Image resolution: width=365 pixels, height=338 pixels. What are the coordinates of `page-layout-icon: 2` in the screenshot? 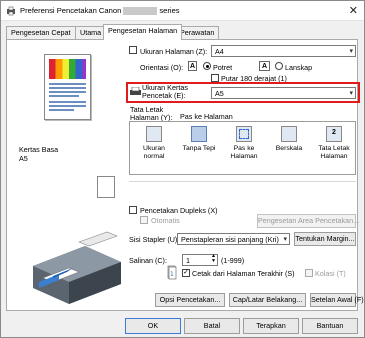 It's located at (334, 134).